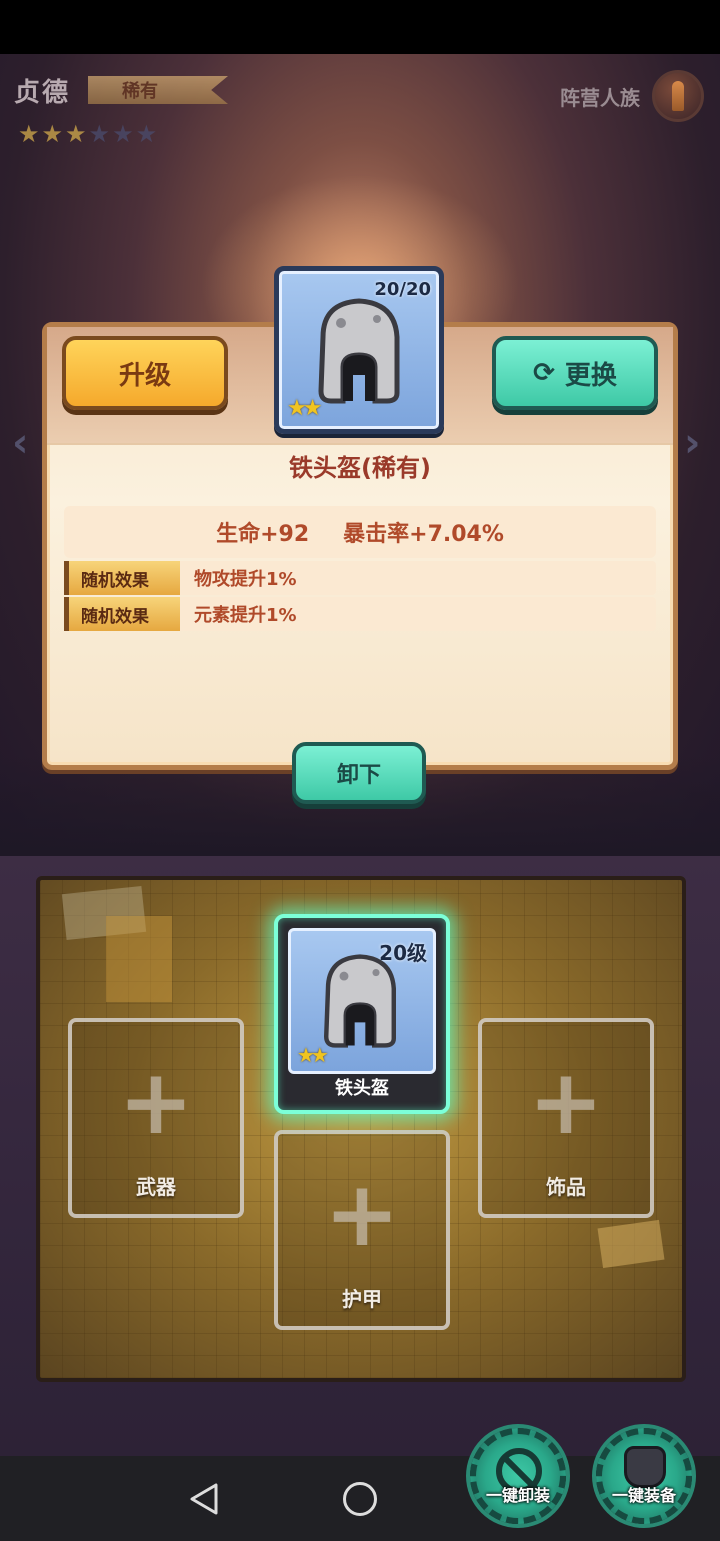 Image resolution: width=720 pixels, height=1541 pixels. I want to click on weapon-slot: + 武器, so click(156, 1118).